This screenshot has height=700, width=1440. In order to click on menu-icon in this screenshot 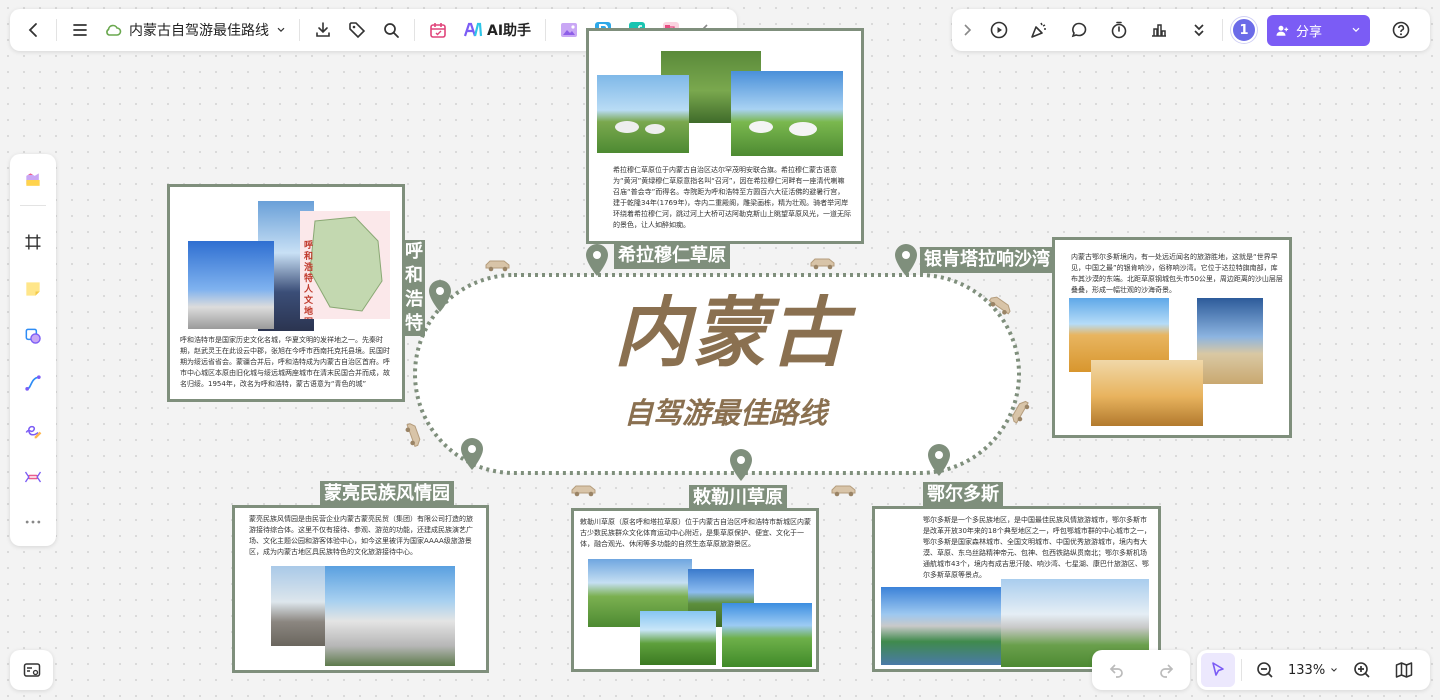, I will do `click(80, 30)`.